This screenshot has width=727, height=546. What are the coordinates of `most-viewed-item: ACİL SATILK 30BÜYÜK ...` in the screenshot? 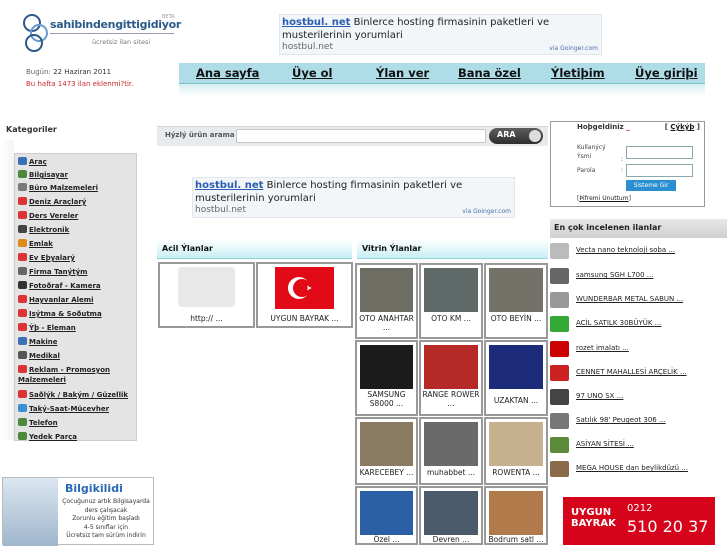 It's located at (638, 324).